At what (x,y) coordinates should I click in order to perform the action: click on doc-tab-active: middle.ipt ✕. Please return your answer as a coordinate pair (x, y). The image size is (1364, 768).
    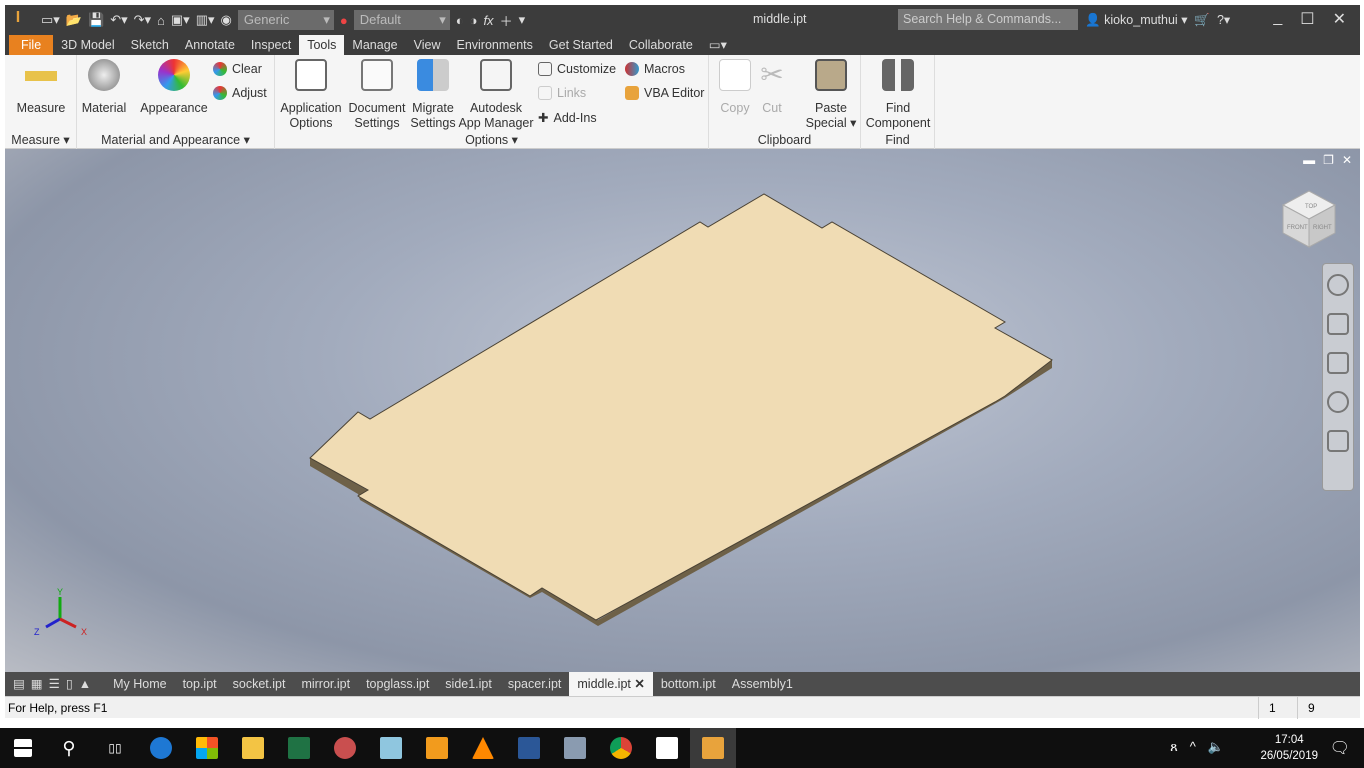
    Looking at the image, I should click on (611, 684).